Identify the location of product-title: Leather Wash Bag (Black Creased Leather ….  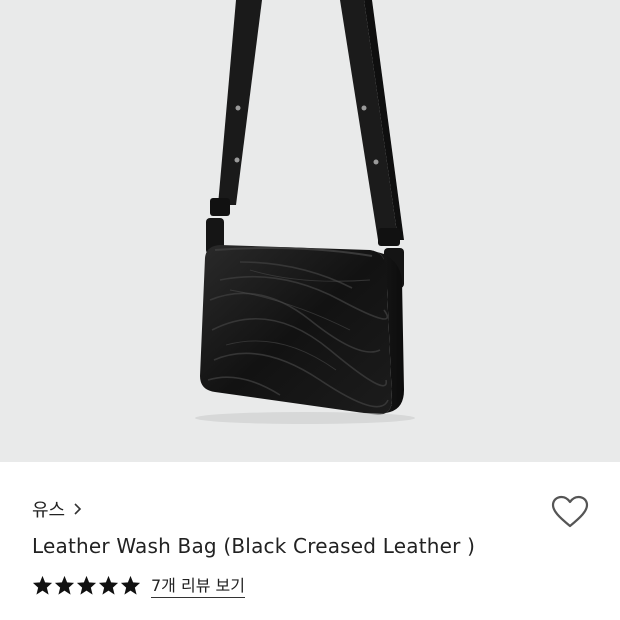
(254, 546).